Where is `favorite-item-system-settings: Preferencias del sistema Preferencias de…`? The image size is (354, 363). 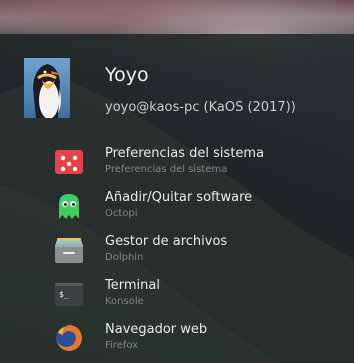 favorite-item-system-settings: Preferencias del sistema Preferencias de… is located at coordinates (177, 164).